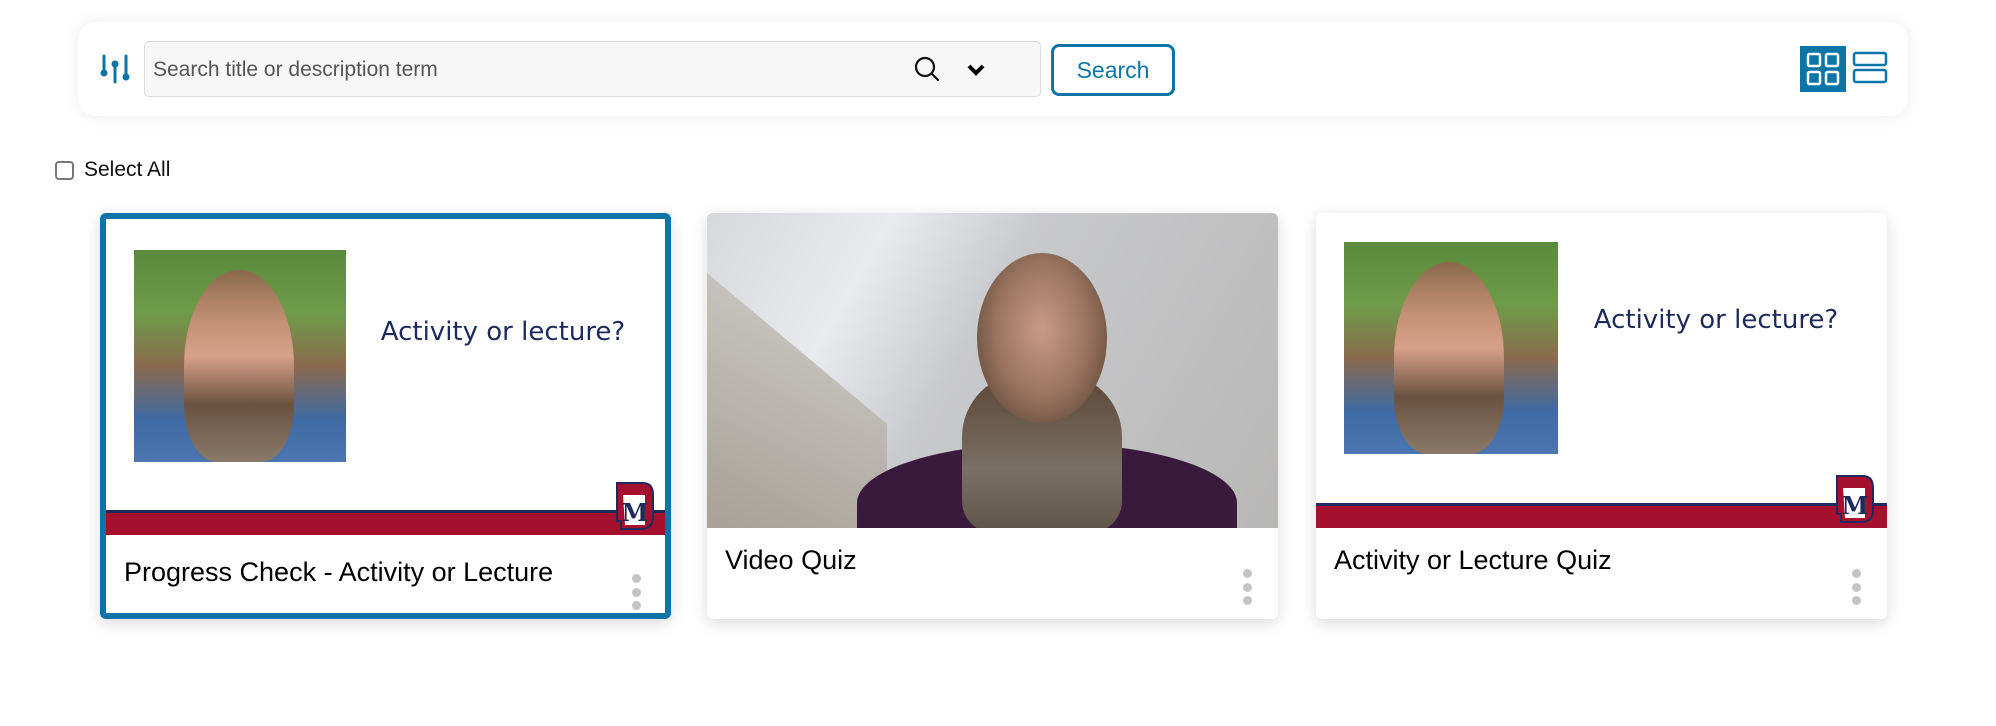 Image resolution: width=1996 pixels, height=726 pixels. What do you see at coordinates (927, 69) in the screenshot?
I see `search-icon` at bounding box center [927, 69].